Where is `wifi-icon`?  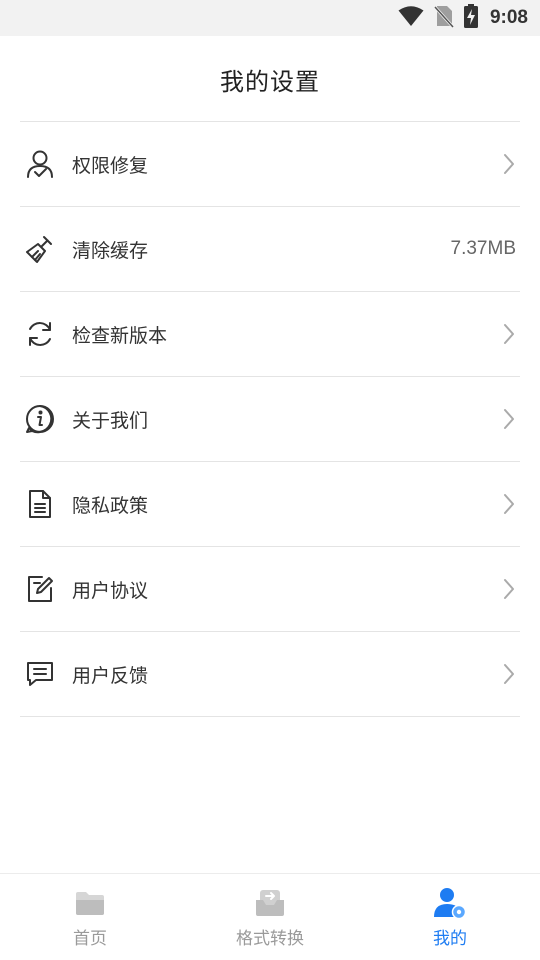
wifi-icon is located at coordinates (411, 18).